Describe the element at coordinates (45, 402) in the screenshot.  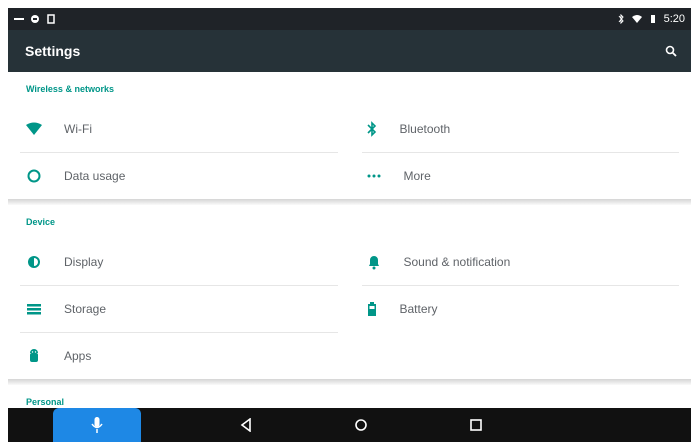
I see `section-header: Personal` at that location.